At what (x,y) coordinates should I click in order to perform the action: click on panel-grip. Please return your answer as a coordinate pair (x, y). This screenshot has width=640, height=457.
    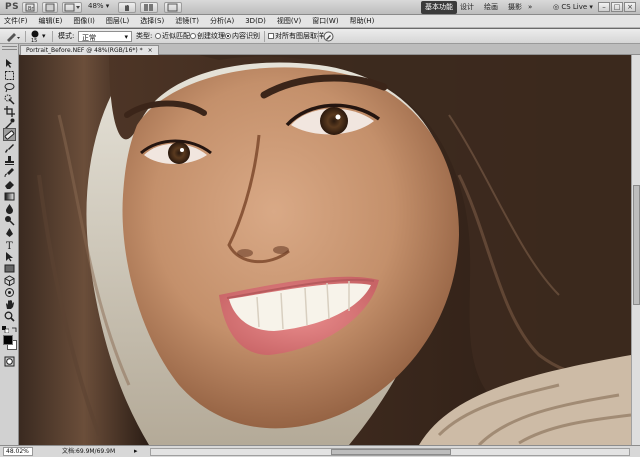
    Looking at the image, I should click on (9, 48).